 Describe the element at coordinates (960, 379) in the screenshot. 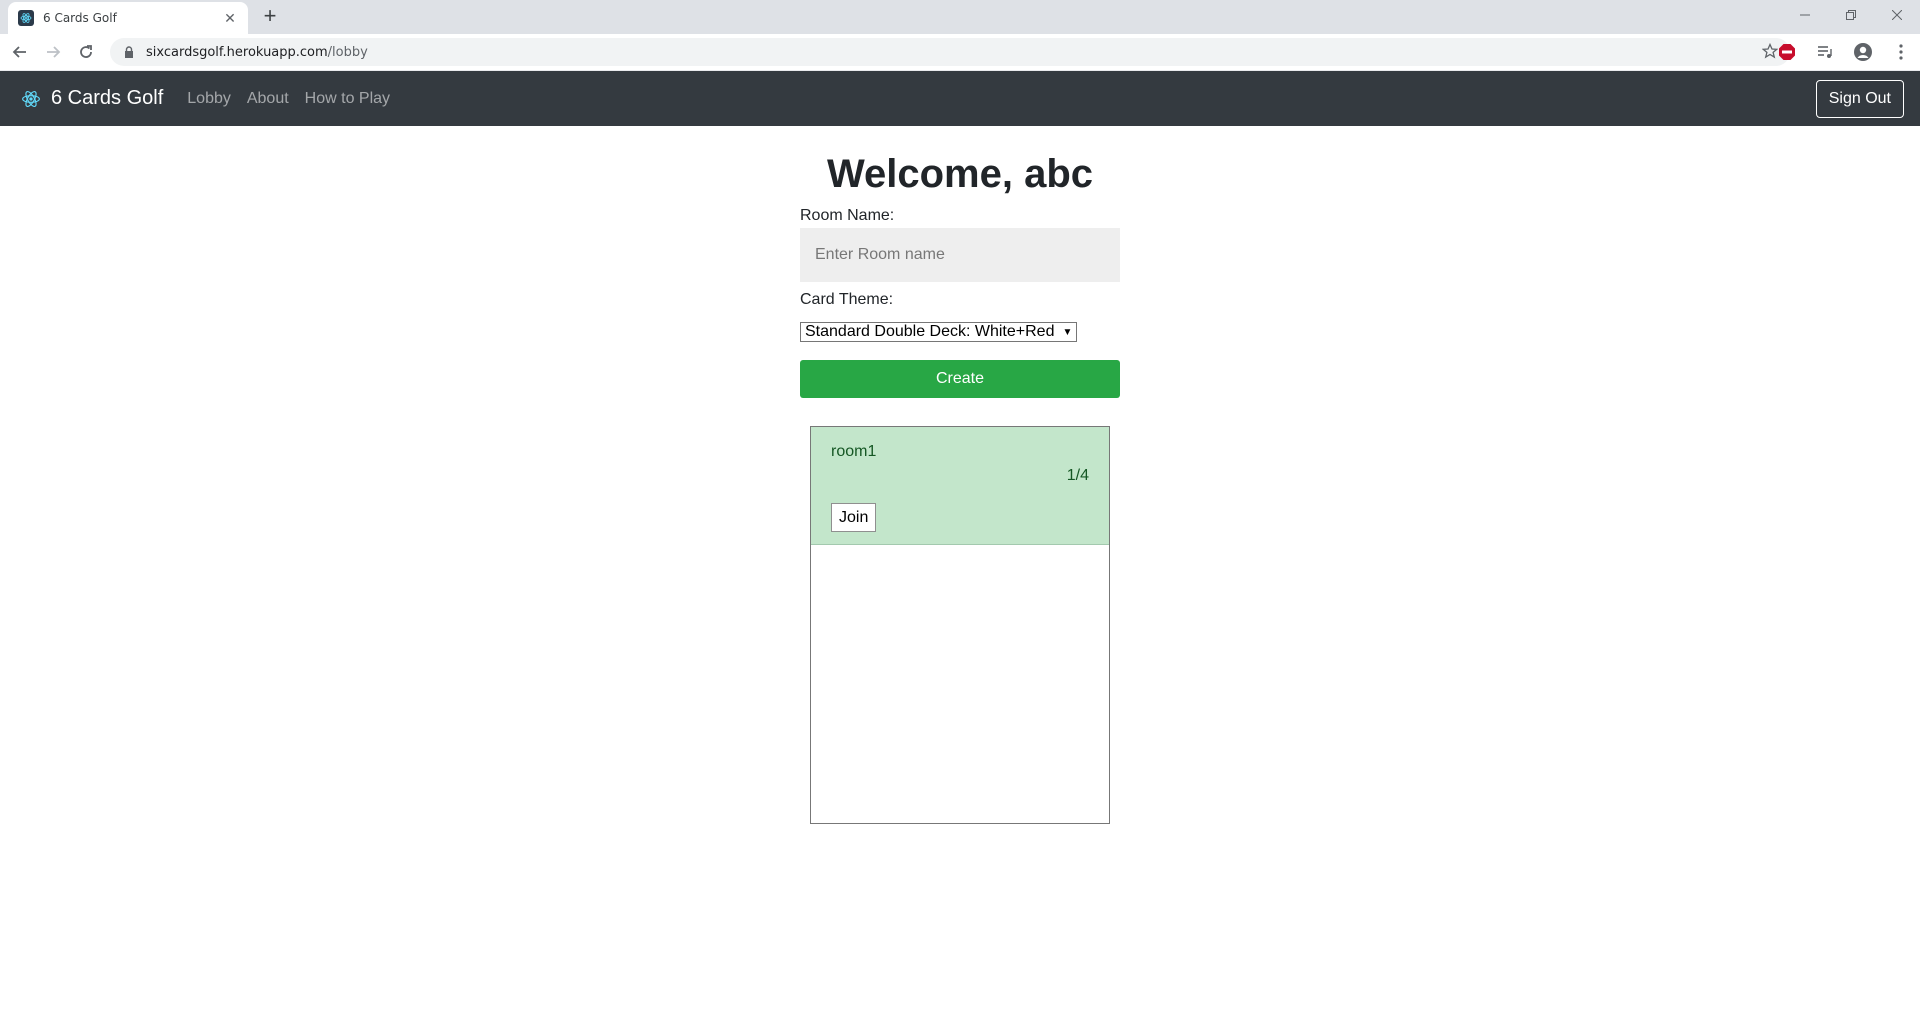

I see `create-room-button: Create` at that location.